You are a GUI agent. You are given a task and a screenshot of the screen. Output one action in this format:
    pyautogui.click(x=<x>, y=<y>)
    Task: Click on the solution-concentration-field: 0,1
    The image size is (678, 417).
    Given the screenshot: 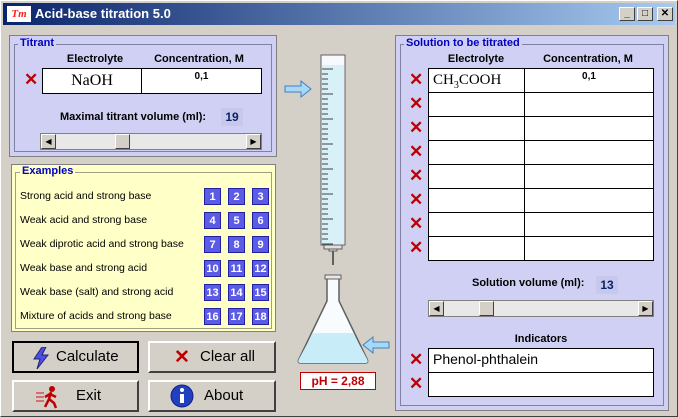 What is the action you would take?
    pyautogui.click(x=589, y=80)
    